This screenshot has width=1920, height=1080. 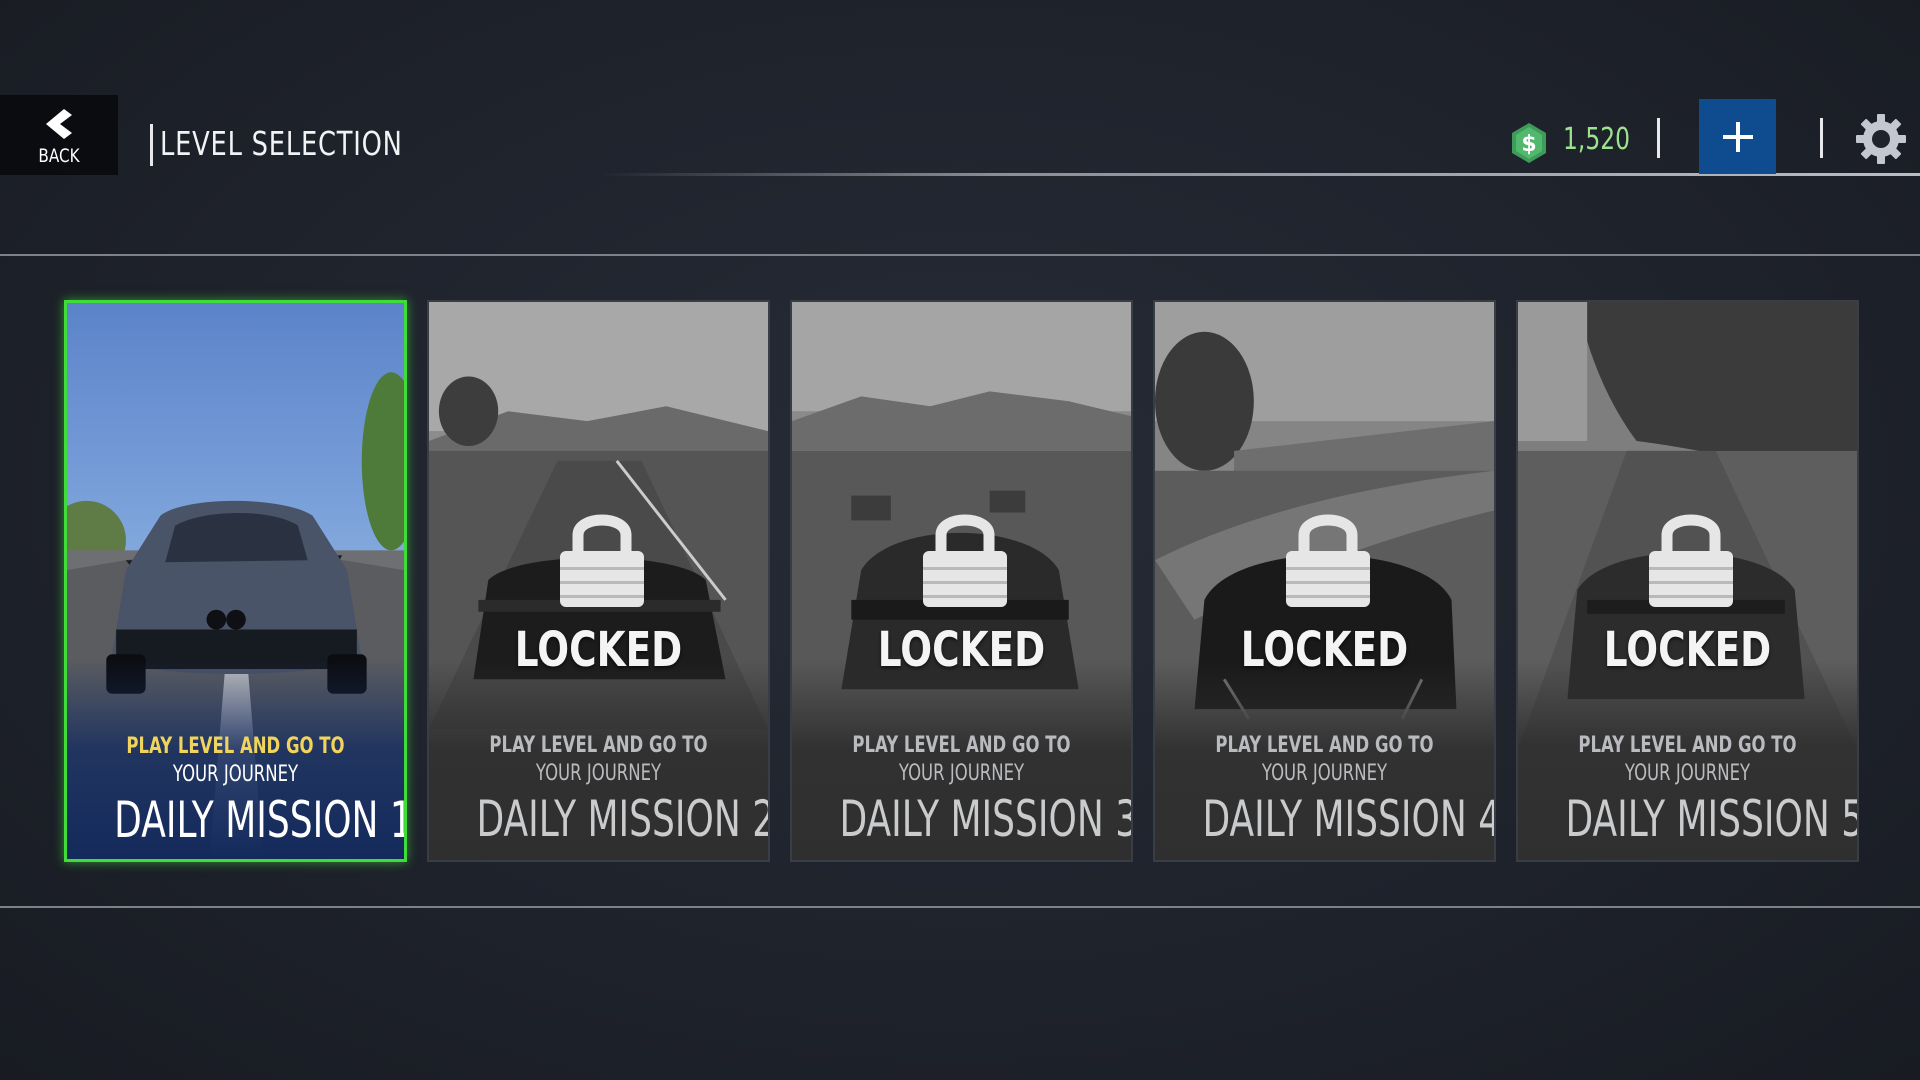 What do you see at coordinates (281, 143) in the screenshot?
I see `page-title: LEVEL SELECTION` at bounding box center [281, 143].